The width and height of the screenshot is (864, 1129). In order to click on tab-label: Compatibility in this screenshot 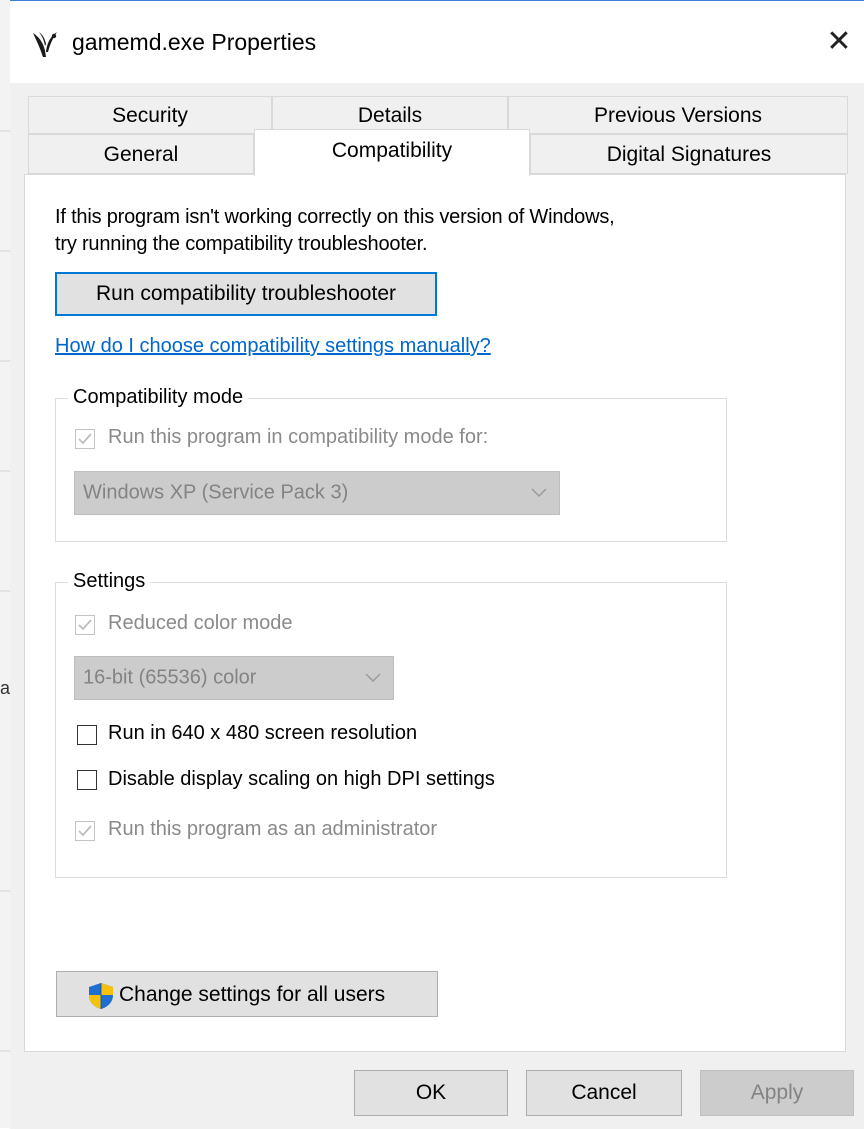, I will do `click(392, 150)`.